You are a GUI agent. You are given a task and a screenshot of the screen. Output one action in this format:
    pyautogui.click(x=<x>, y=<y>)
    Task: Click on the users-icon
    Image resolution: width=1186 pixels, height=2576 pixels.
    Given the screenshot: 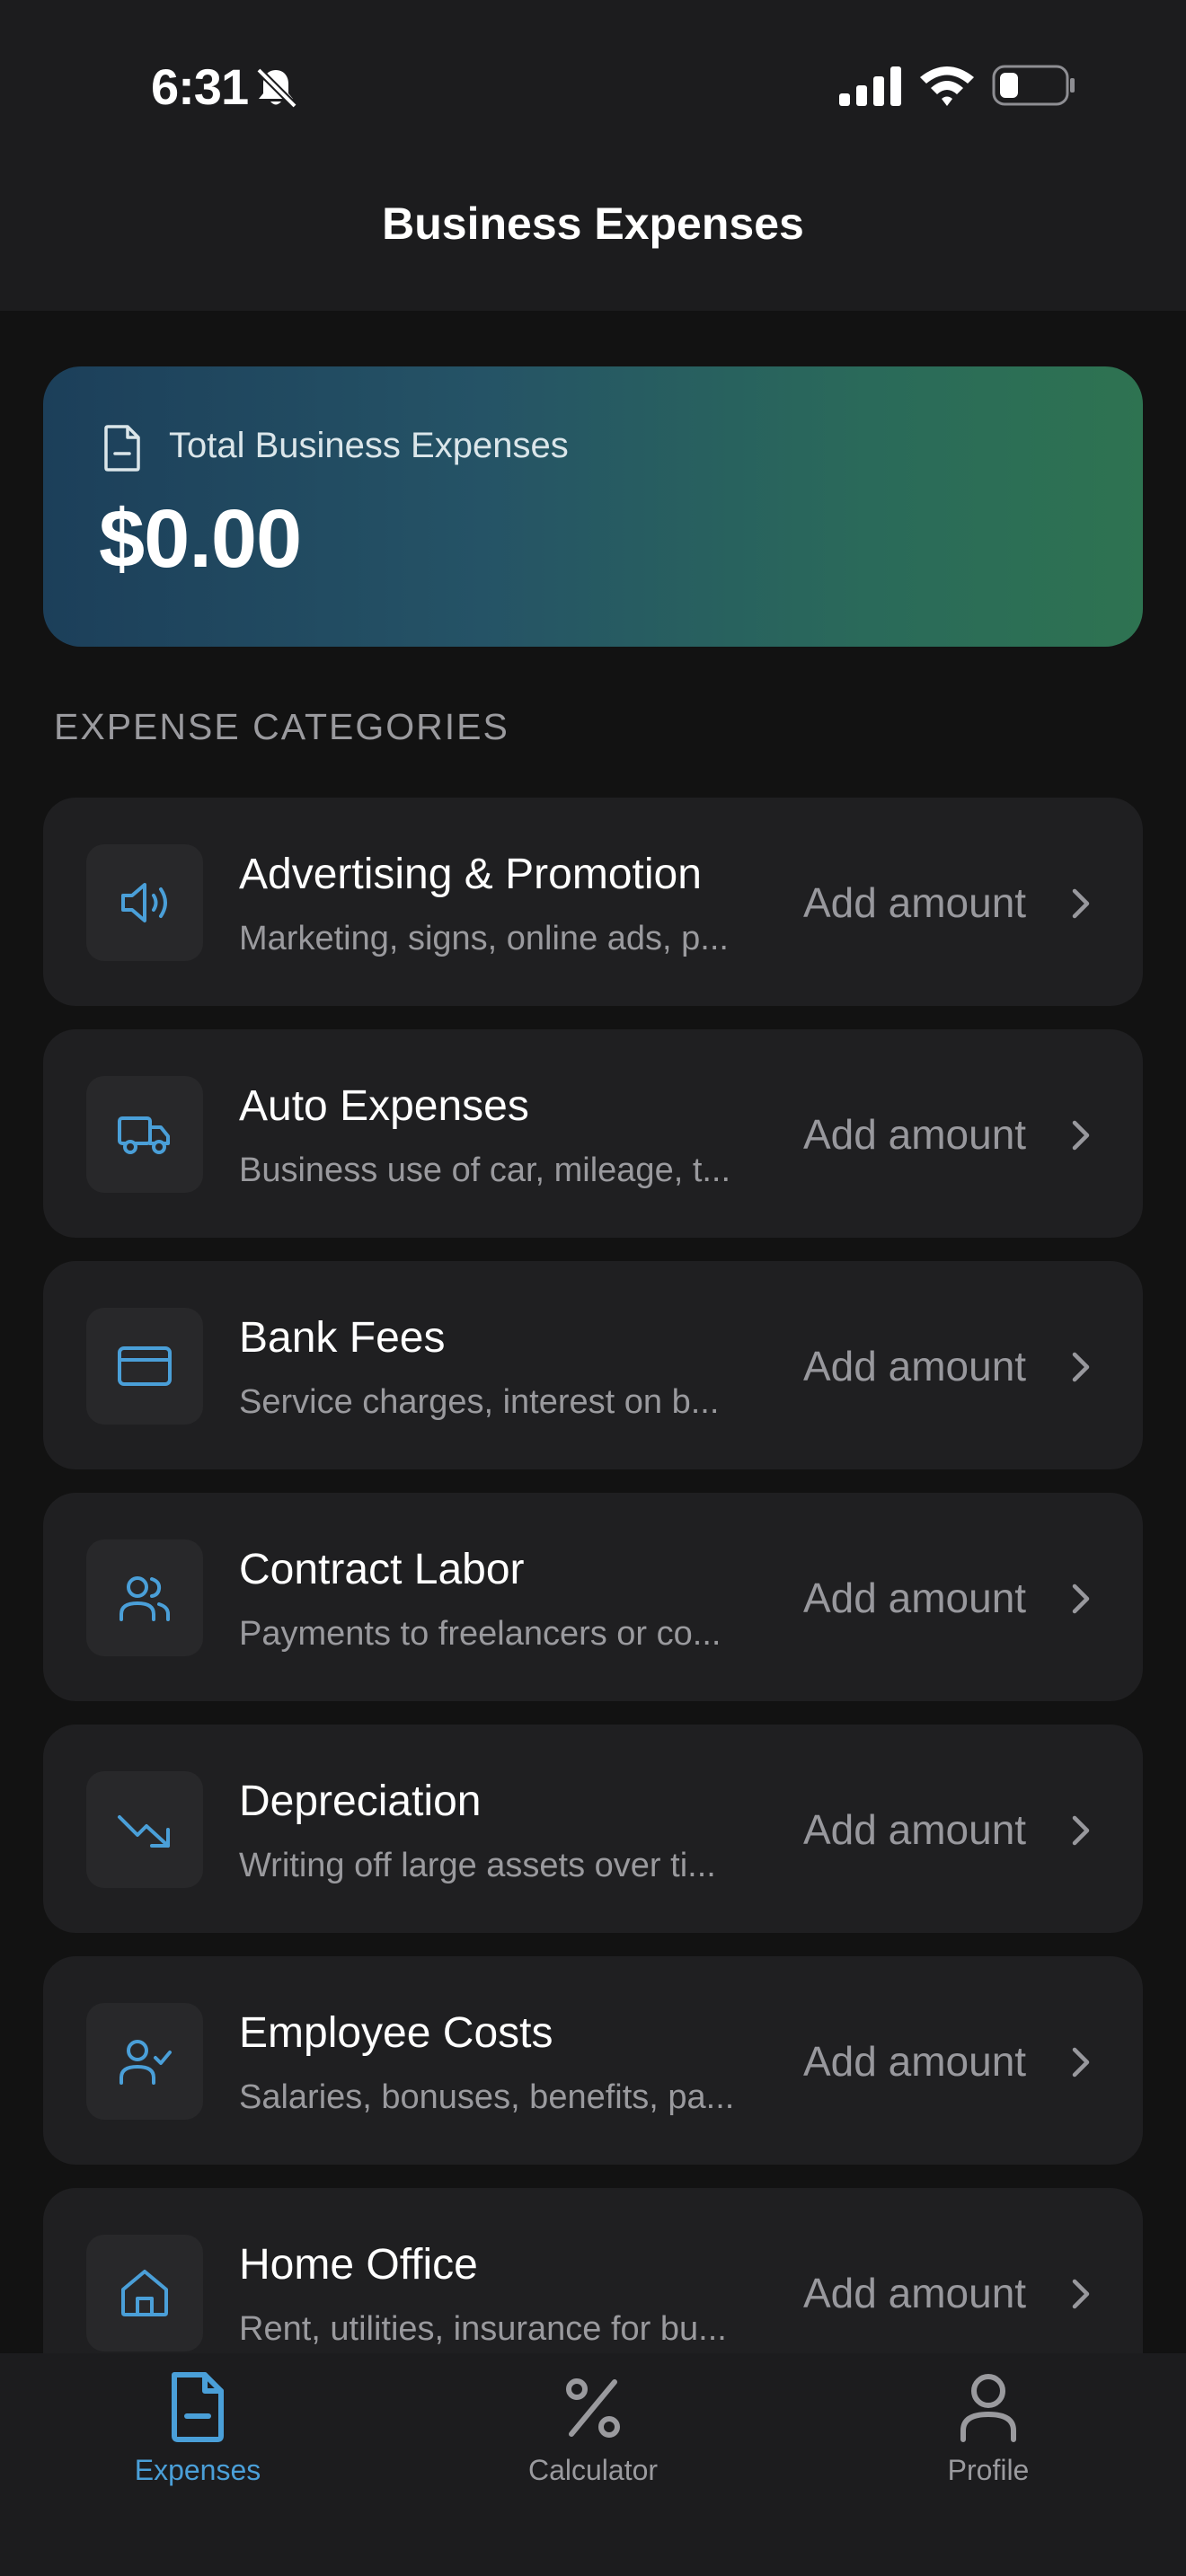 What is the action you would take?
    pyautogui.click(x=144, y=1598)
    